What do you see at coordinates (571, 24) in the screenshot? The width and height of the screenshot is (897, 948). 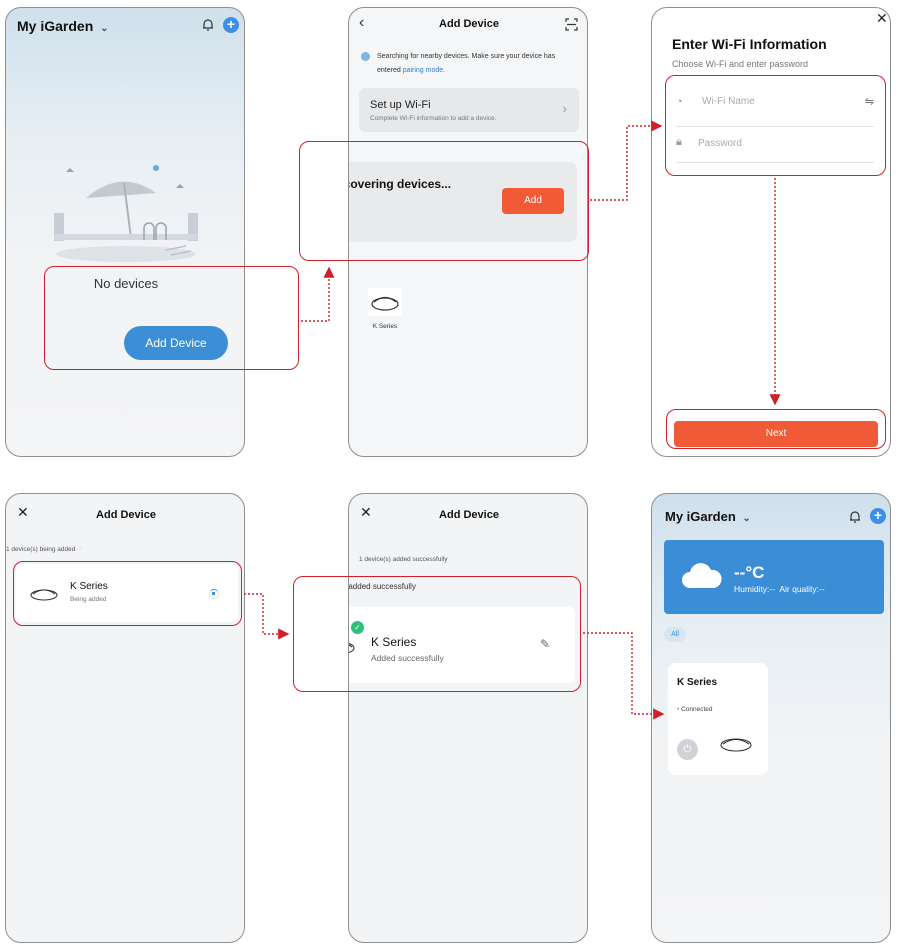 I see `scan-icon` at bounding box center [571, 24].